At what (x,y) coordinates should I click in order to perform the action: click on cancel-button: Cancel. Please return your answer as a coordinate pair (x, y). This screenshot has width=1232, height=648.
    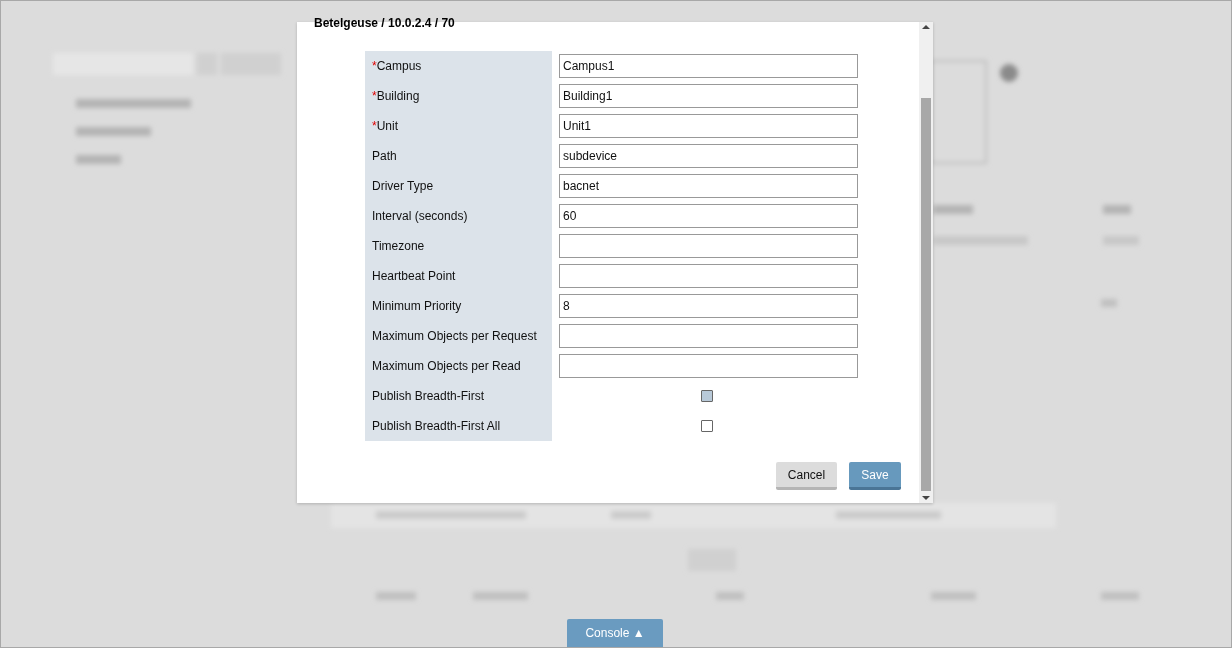
    Looking at the image, I should click on (806, 476).